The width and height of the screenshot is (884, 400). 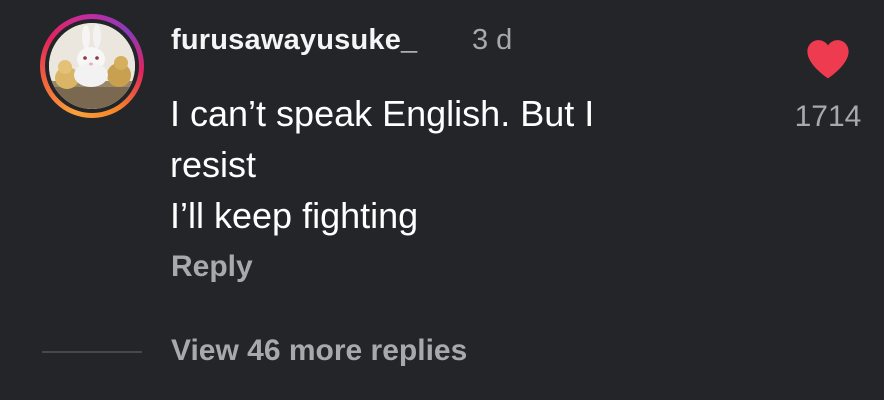 I want to click on view-more-replies-button: View 46 more replies, so click(x=319, y=351).